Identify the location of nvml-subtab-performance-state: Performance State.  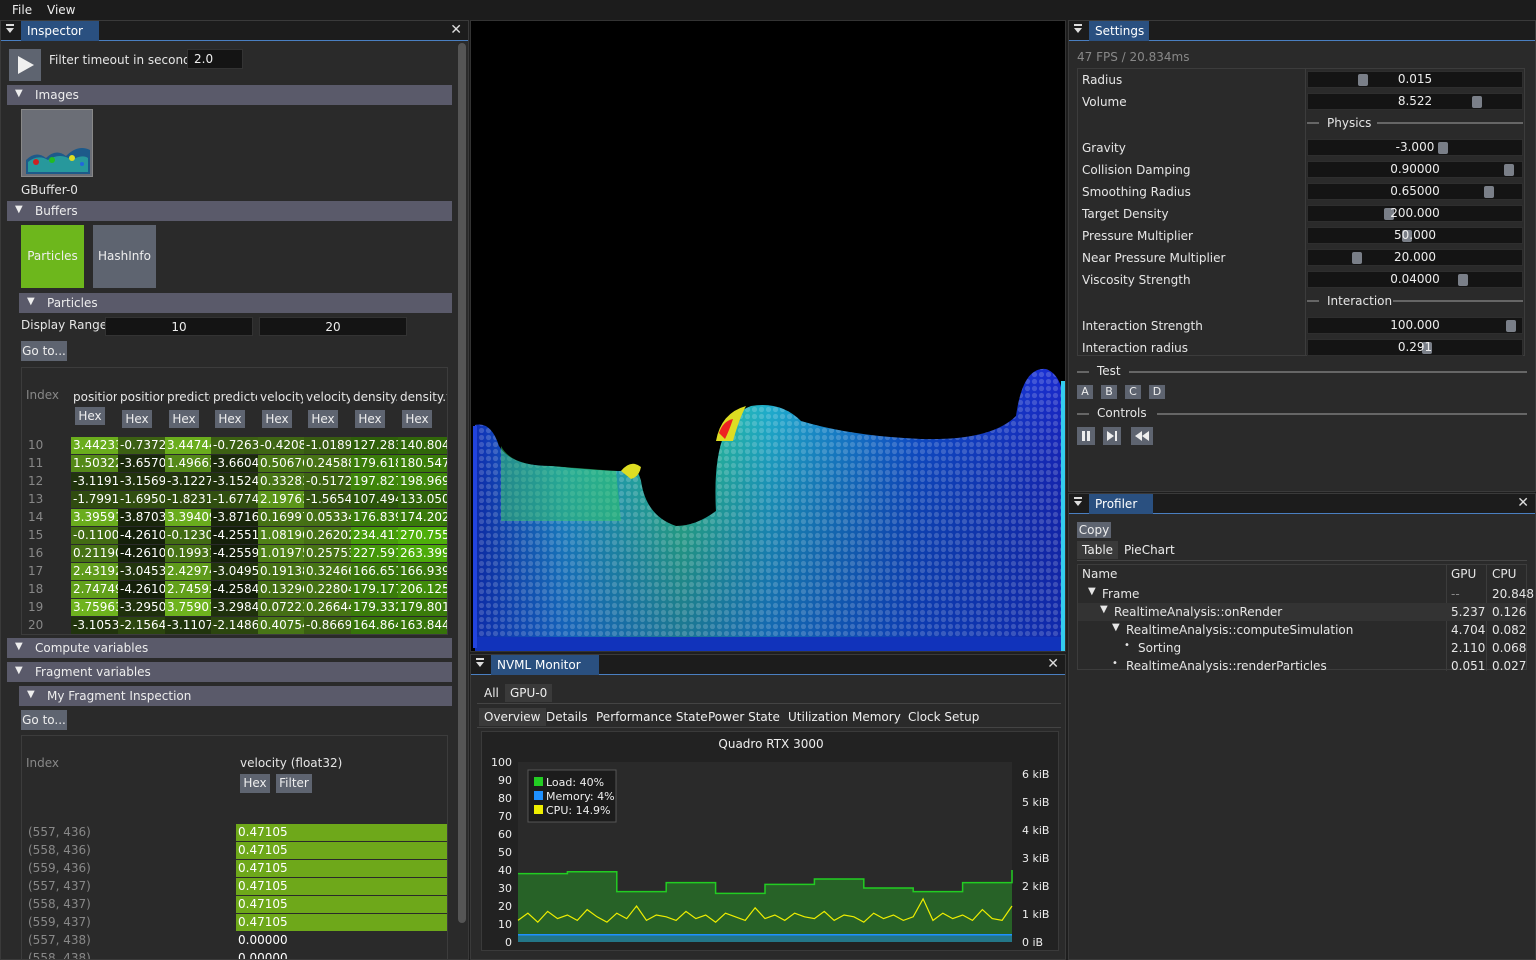
(652, 717).